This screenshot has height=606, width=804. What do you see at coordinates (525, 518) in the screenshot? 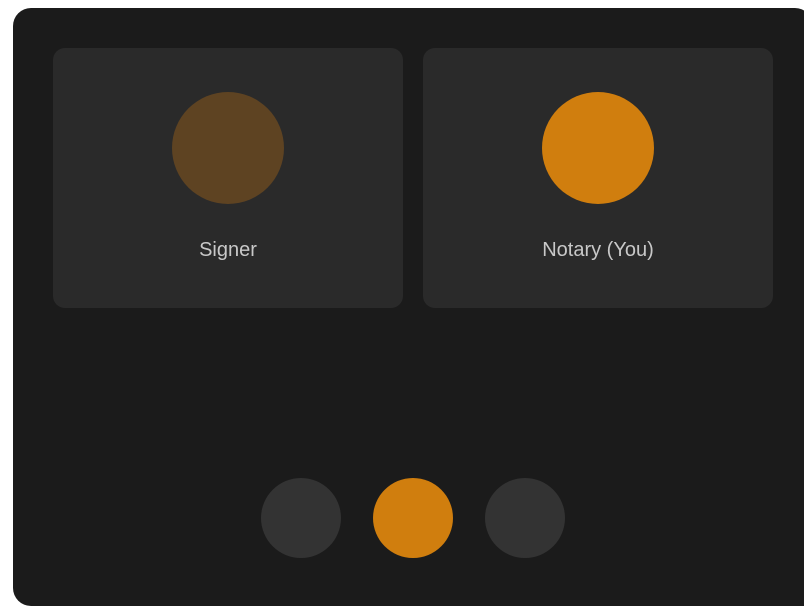
I see `control-button-right` at bounding box center [525, 518].